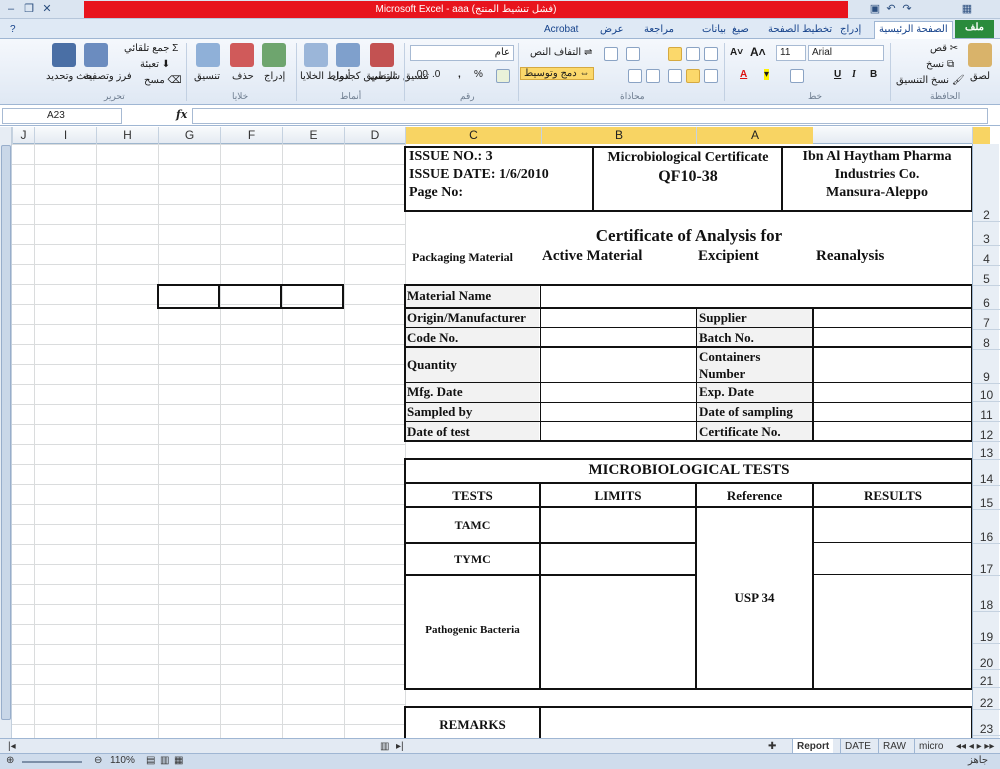  I want to click on font-color-icon: A, so click(743, 74).